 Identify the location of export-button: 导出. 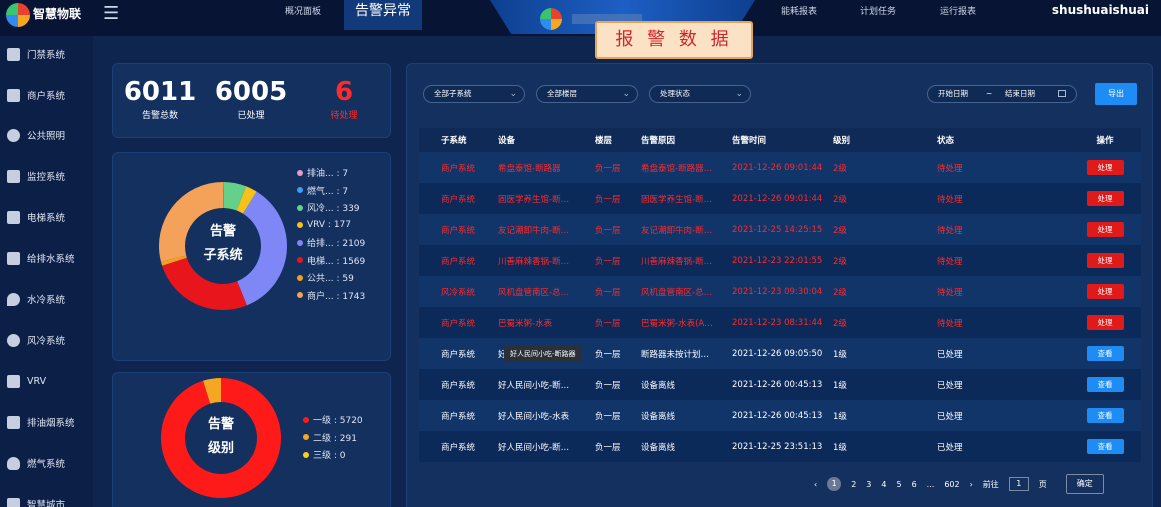
(1116, 94).